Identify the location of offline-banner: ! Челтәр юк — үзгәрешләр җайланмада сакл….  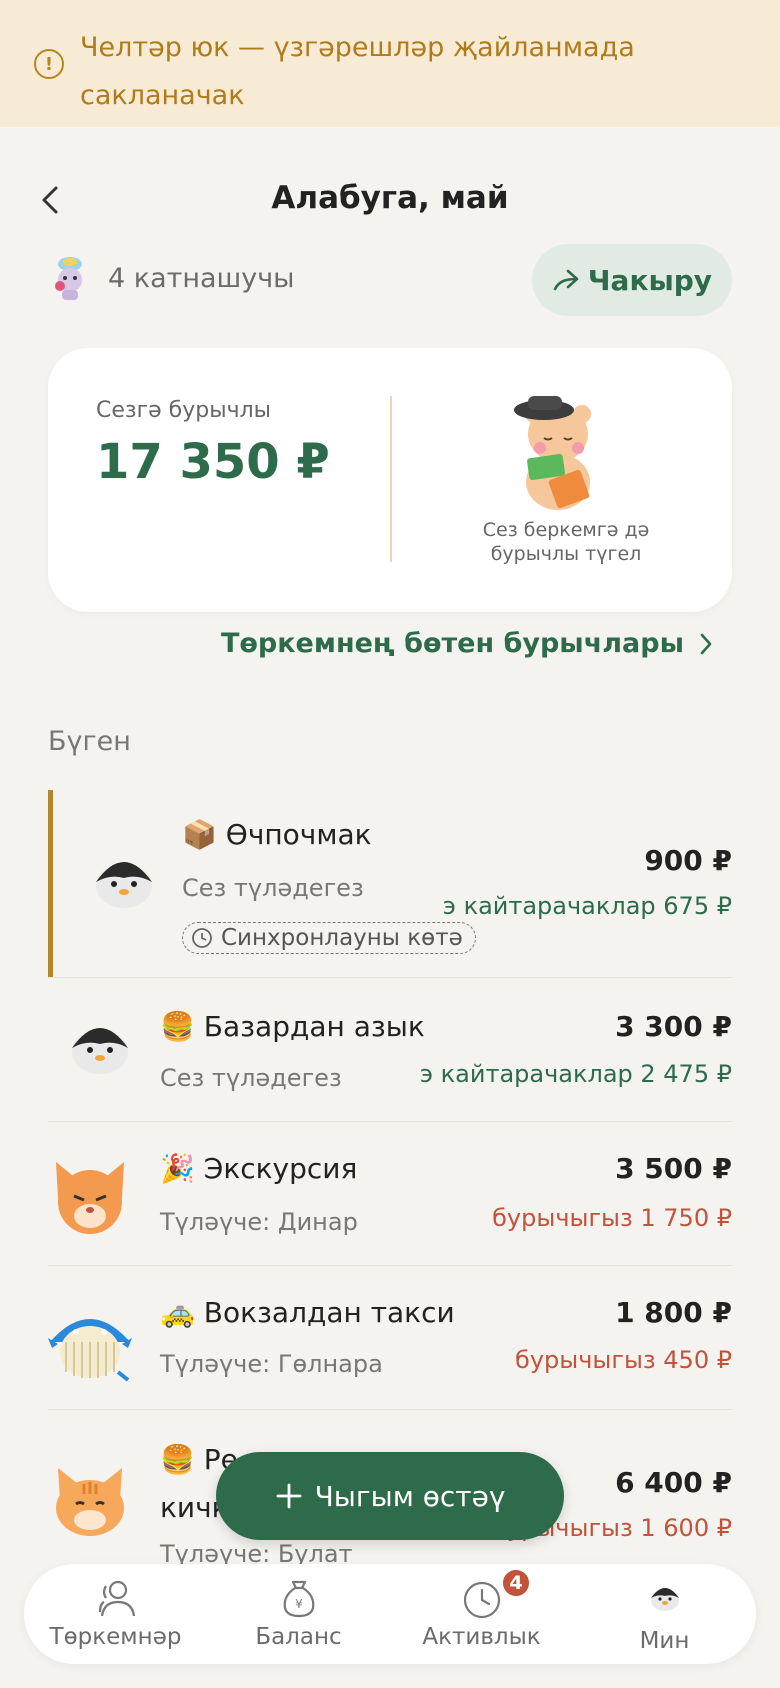
(390, 63).